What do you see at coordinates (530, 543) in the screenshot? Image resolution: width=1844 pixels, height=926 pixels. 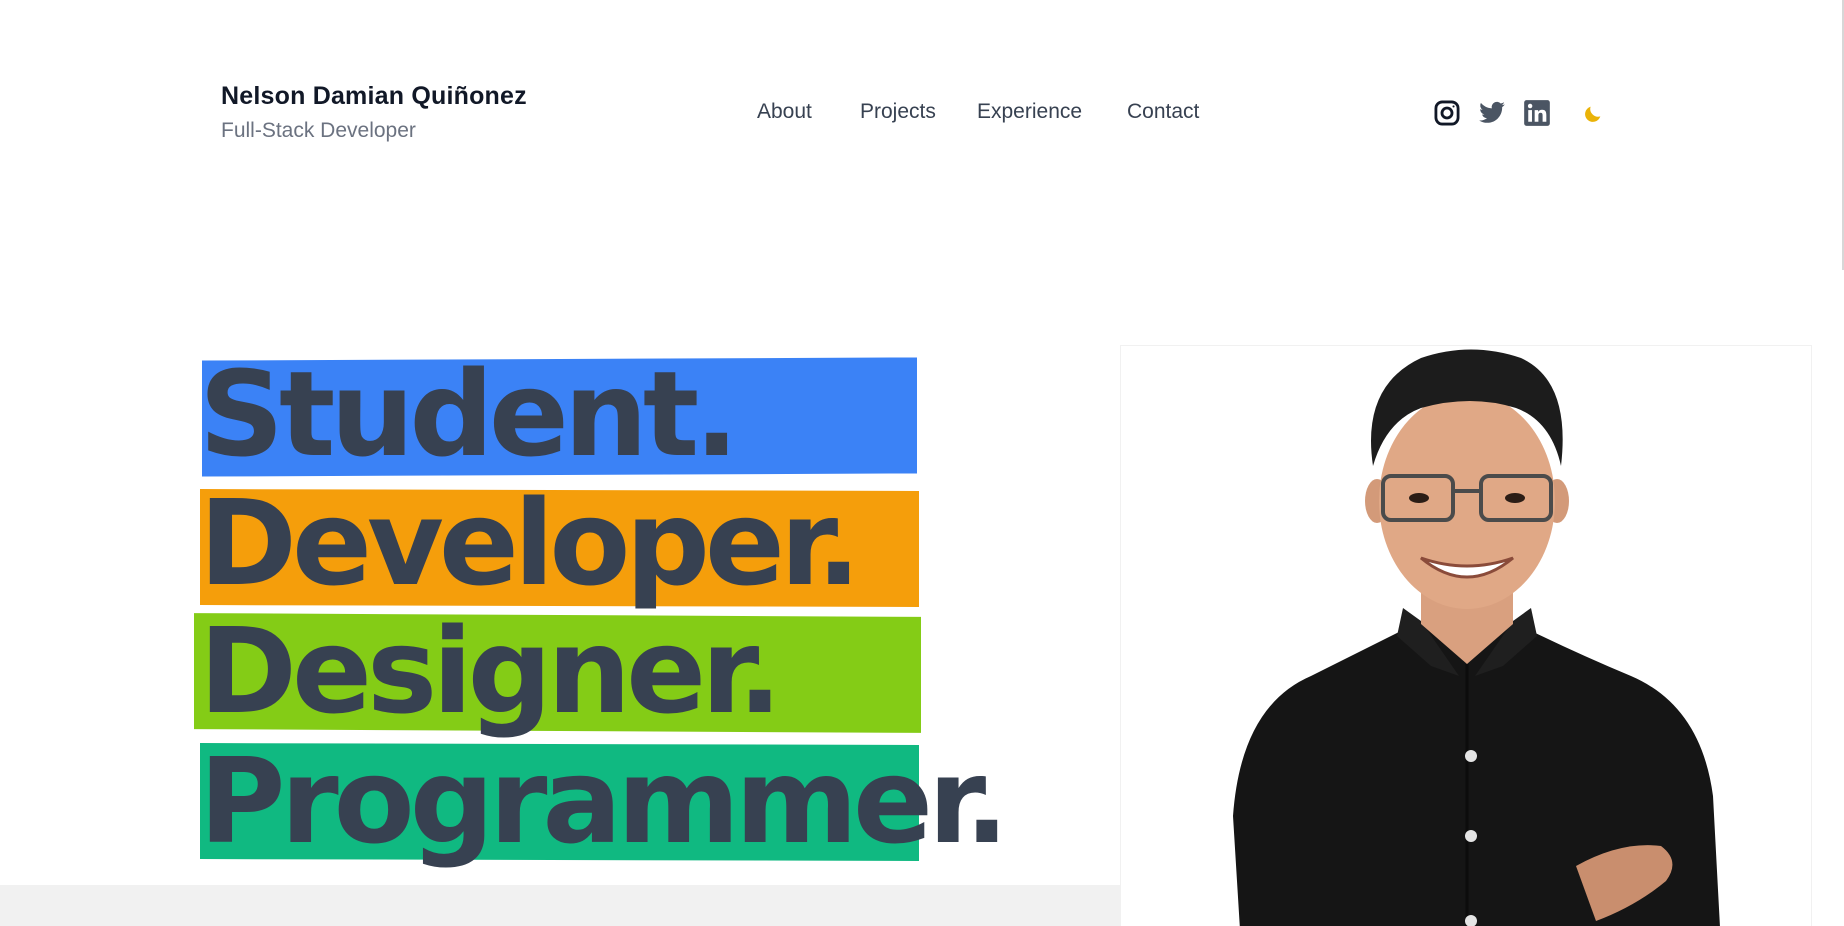 I see `hero-word-text: Developer.` at bounding box center [530, 543].